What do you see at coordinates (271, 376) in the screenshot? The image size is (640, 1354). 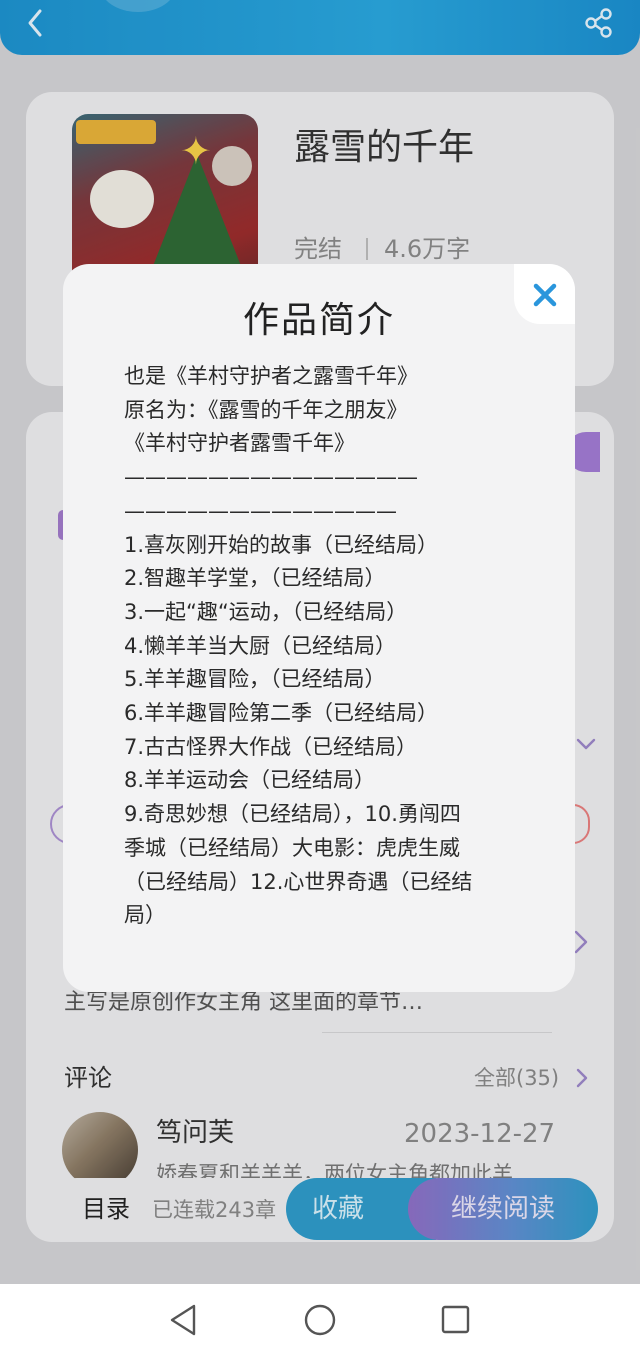 I see `synopsis-line: 也是《羊村守护者之露雪千年》` at bounding box center [271, 376].